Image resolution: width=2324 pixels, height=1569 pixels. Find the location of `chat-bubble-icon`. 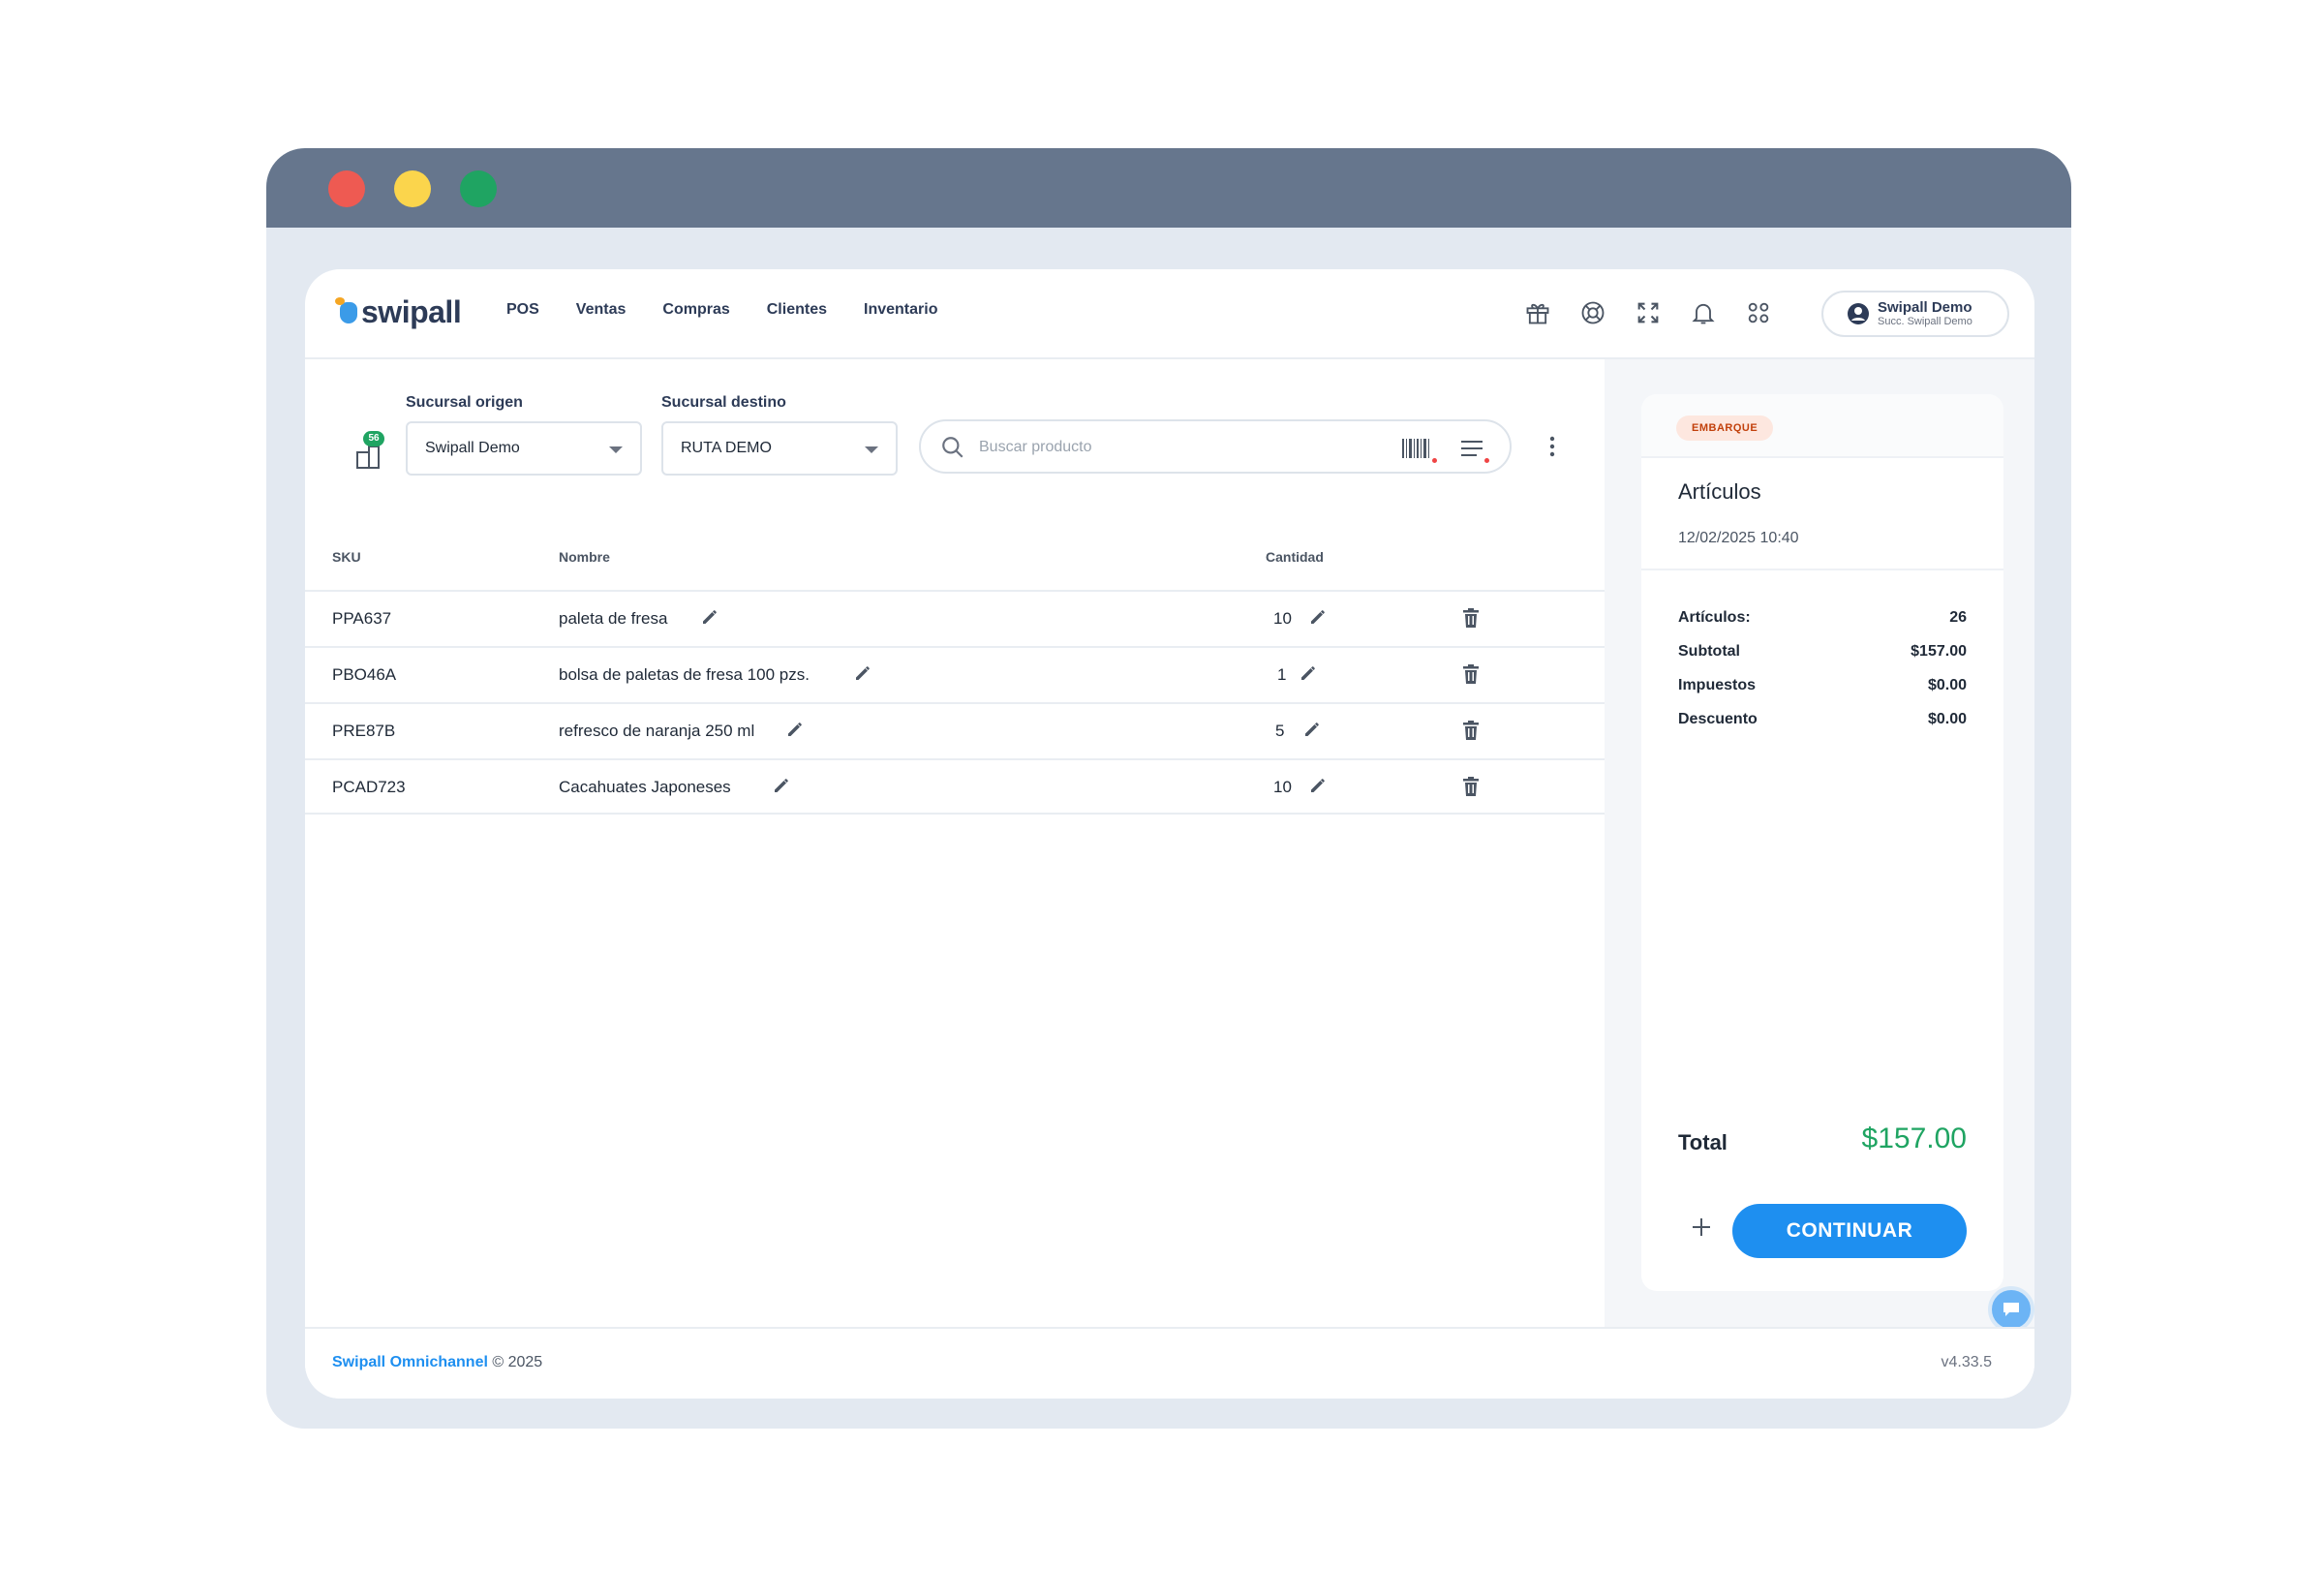

chat-bubble-icon is located at coordinates (2011, 1309).